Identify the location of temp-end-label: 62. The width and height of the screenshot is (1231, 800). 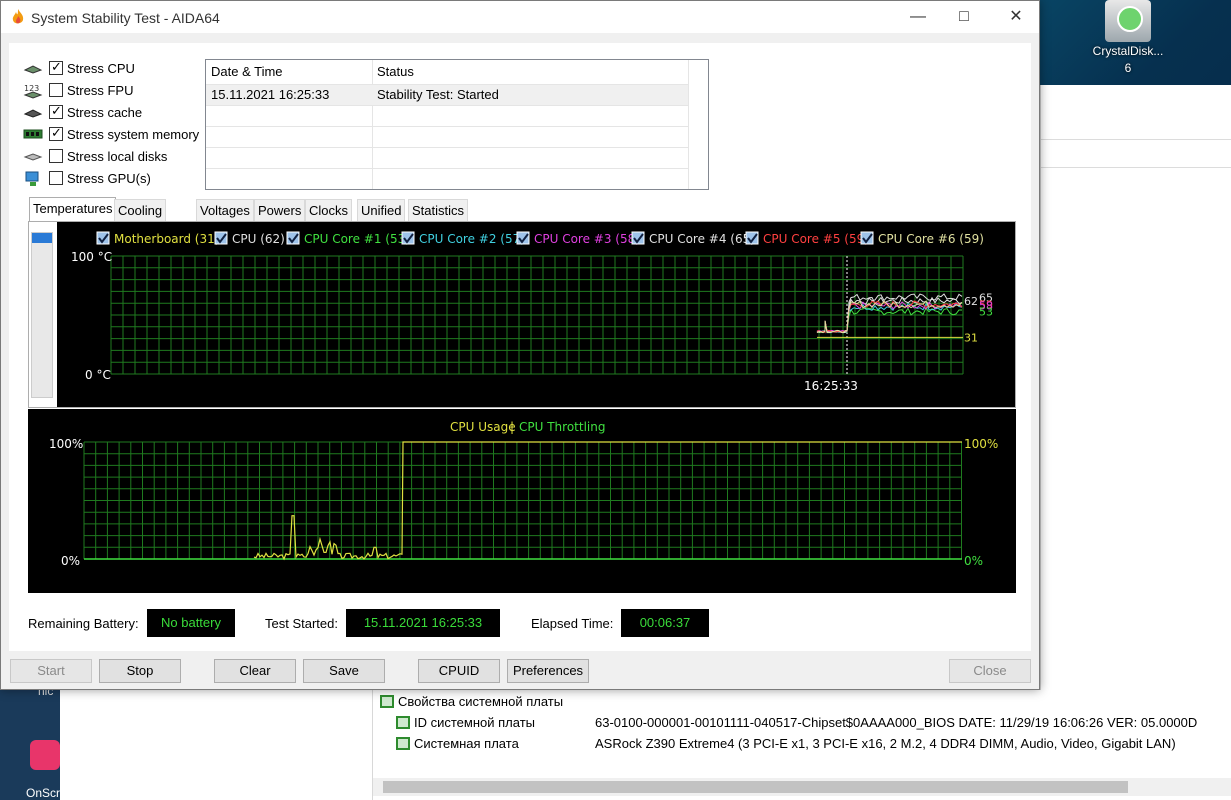
(971, 301).